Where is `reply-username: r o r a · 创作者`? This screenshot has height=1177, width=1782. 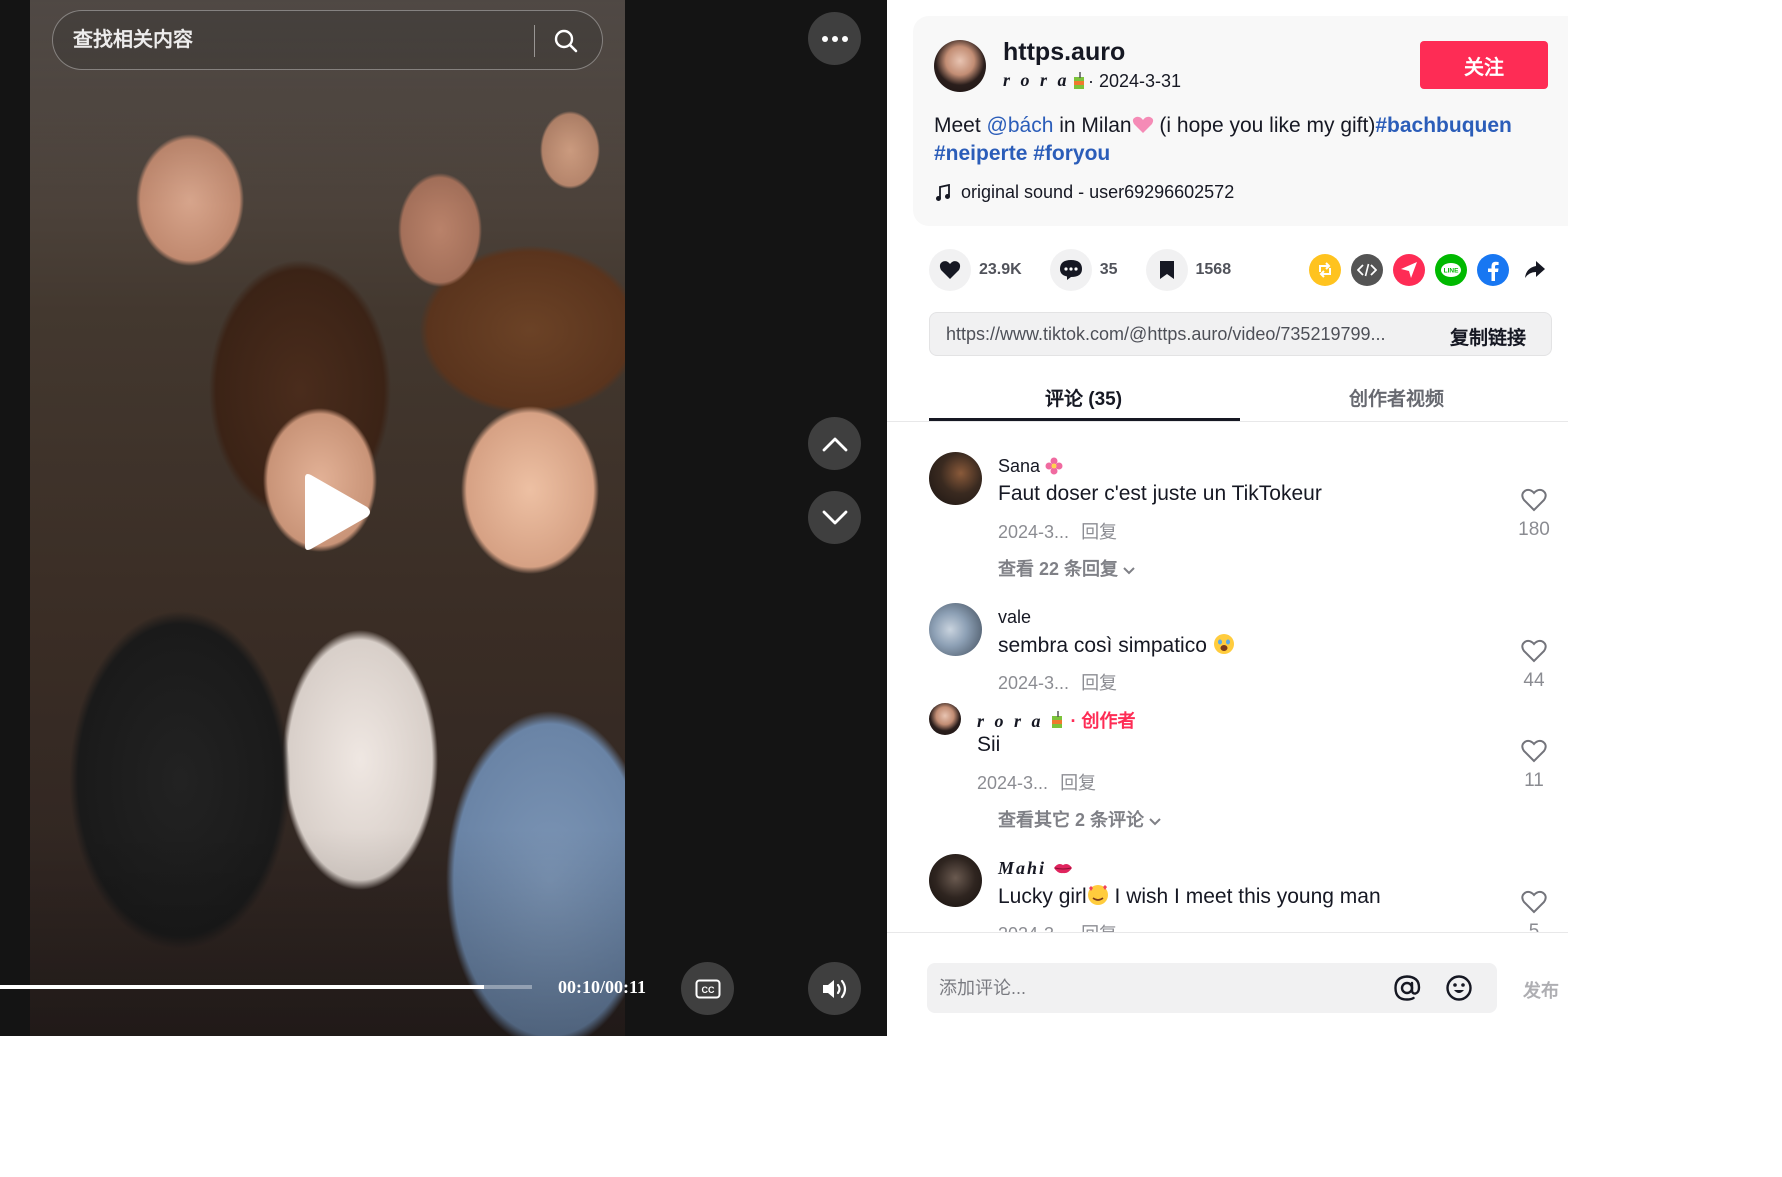 reply-username: r o r a · 创作者 is located at coordinates (1056, 720).